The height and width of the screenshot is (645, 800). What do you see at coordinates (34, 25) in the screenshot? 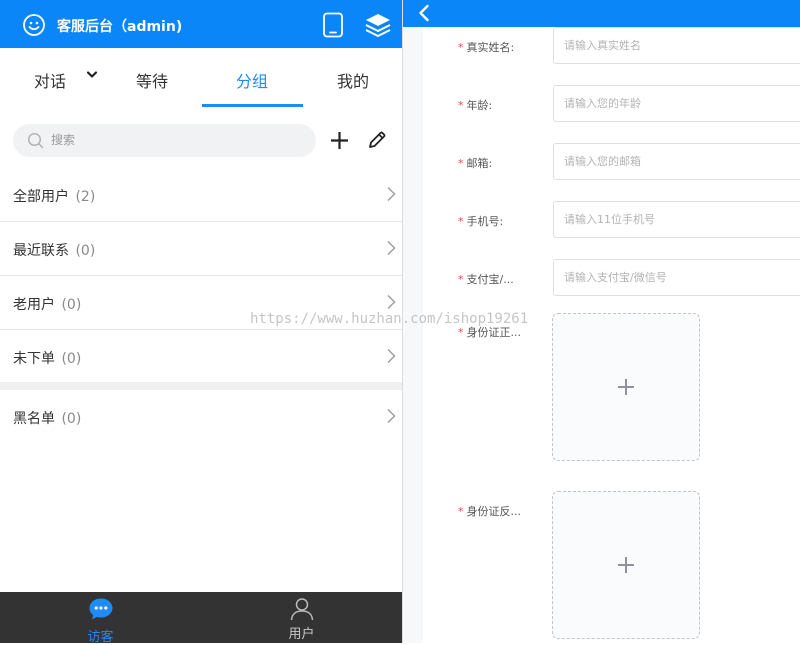
I see `smiley-logo-icon` at bounding box center [34, 25].